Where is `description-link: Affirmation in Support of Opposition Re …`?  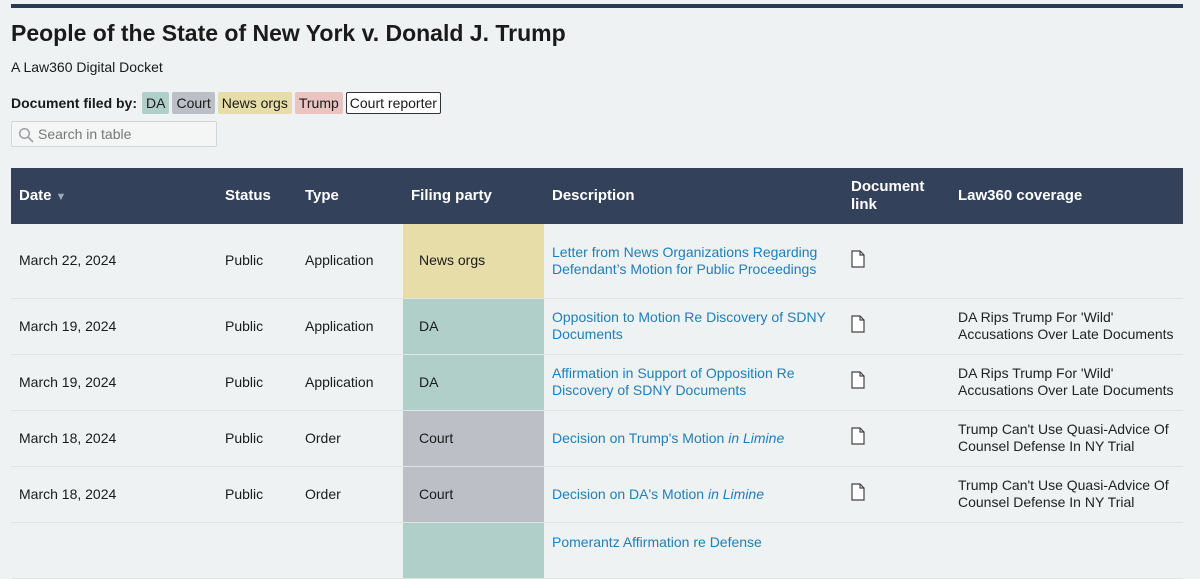
description-link: Affirmation in Support of Opposition Re … is located at coordinates (673, 381).